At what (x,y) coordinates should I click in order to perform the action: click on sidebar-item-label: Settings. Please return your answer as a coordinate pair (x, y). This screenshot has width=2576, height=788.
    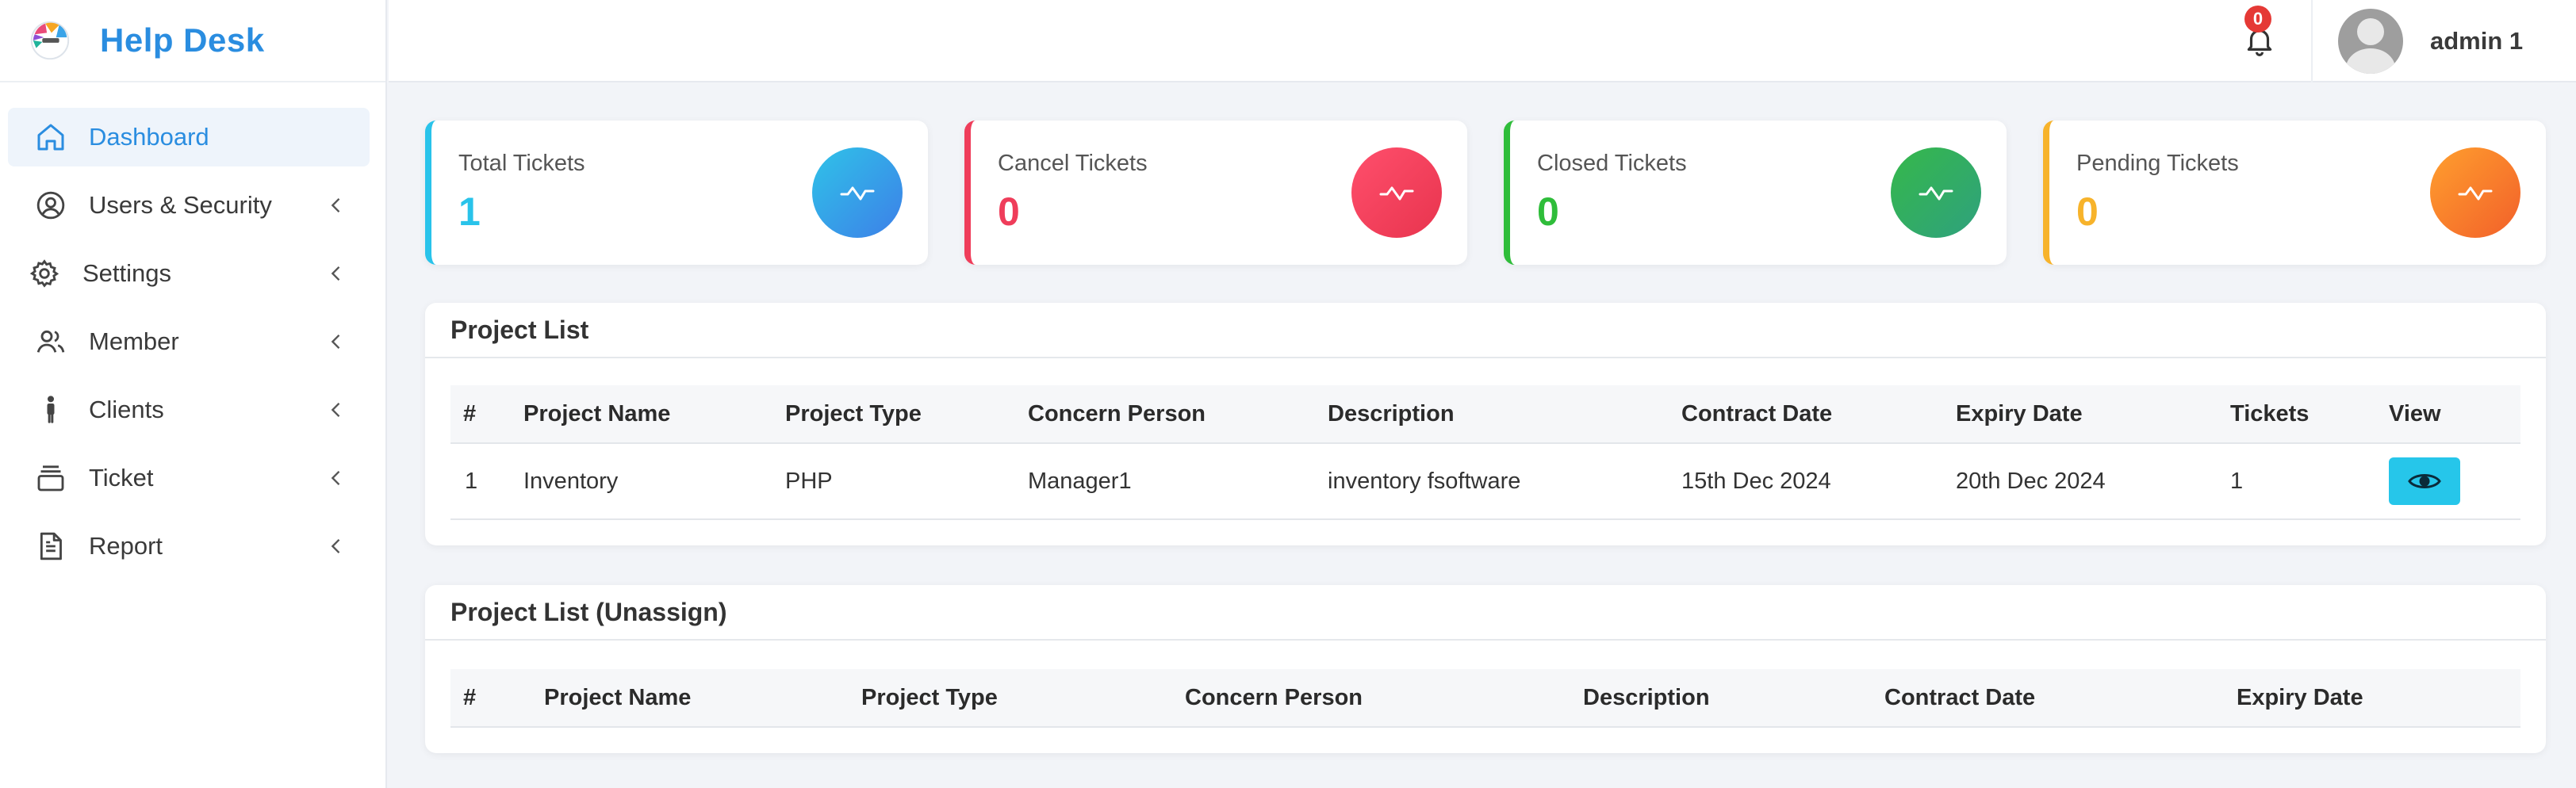
    Looking at the image, I should click on (127, 273).